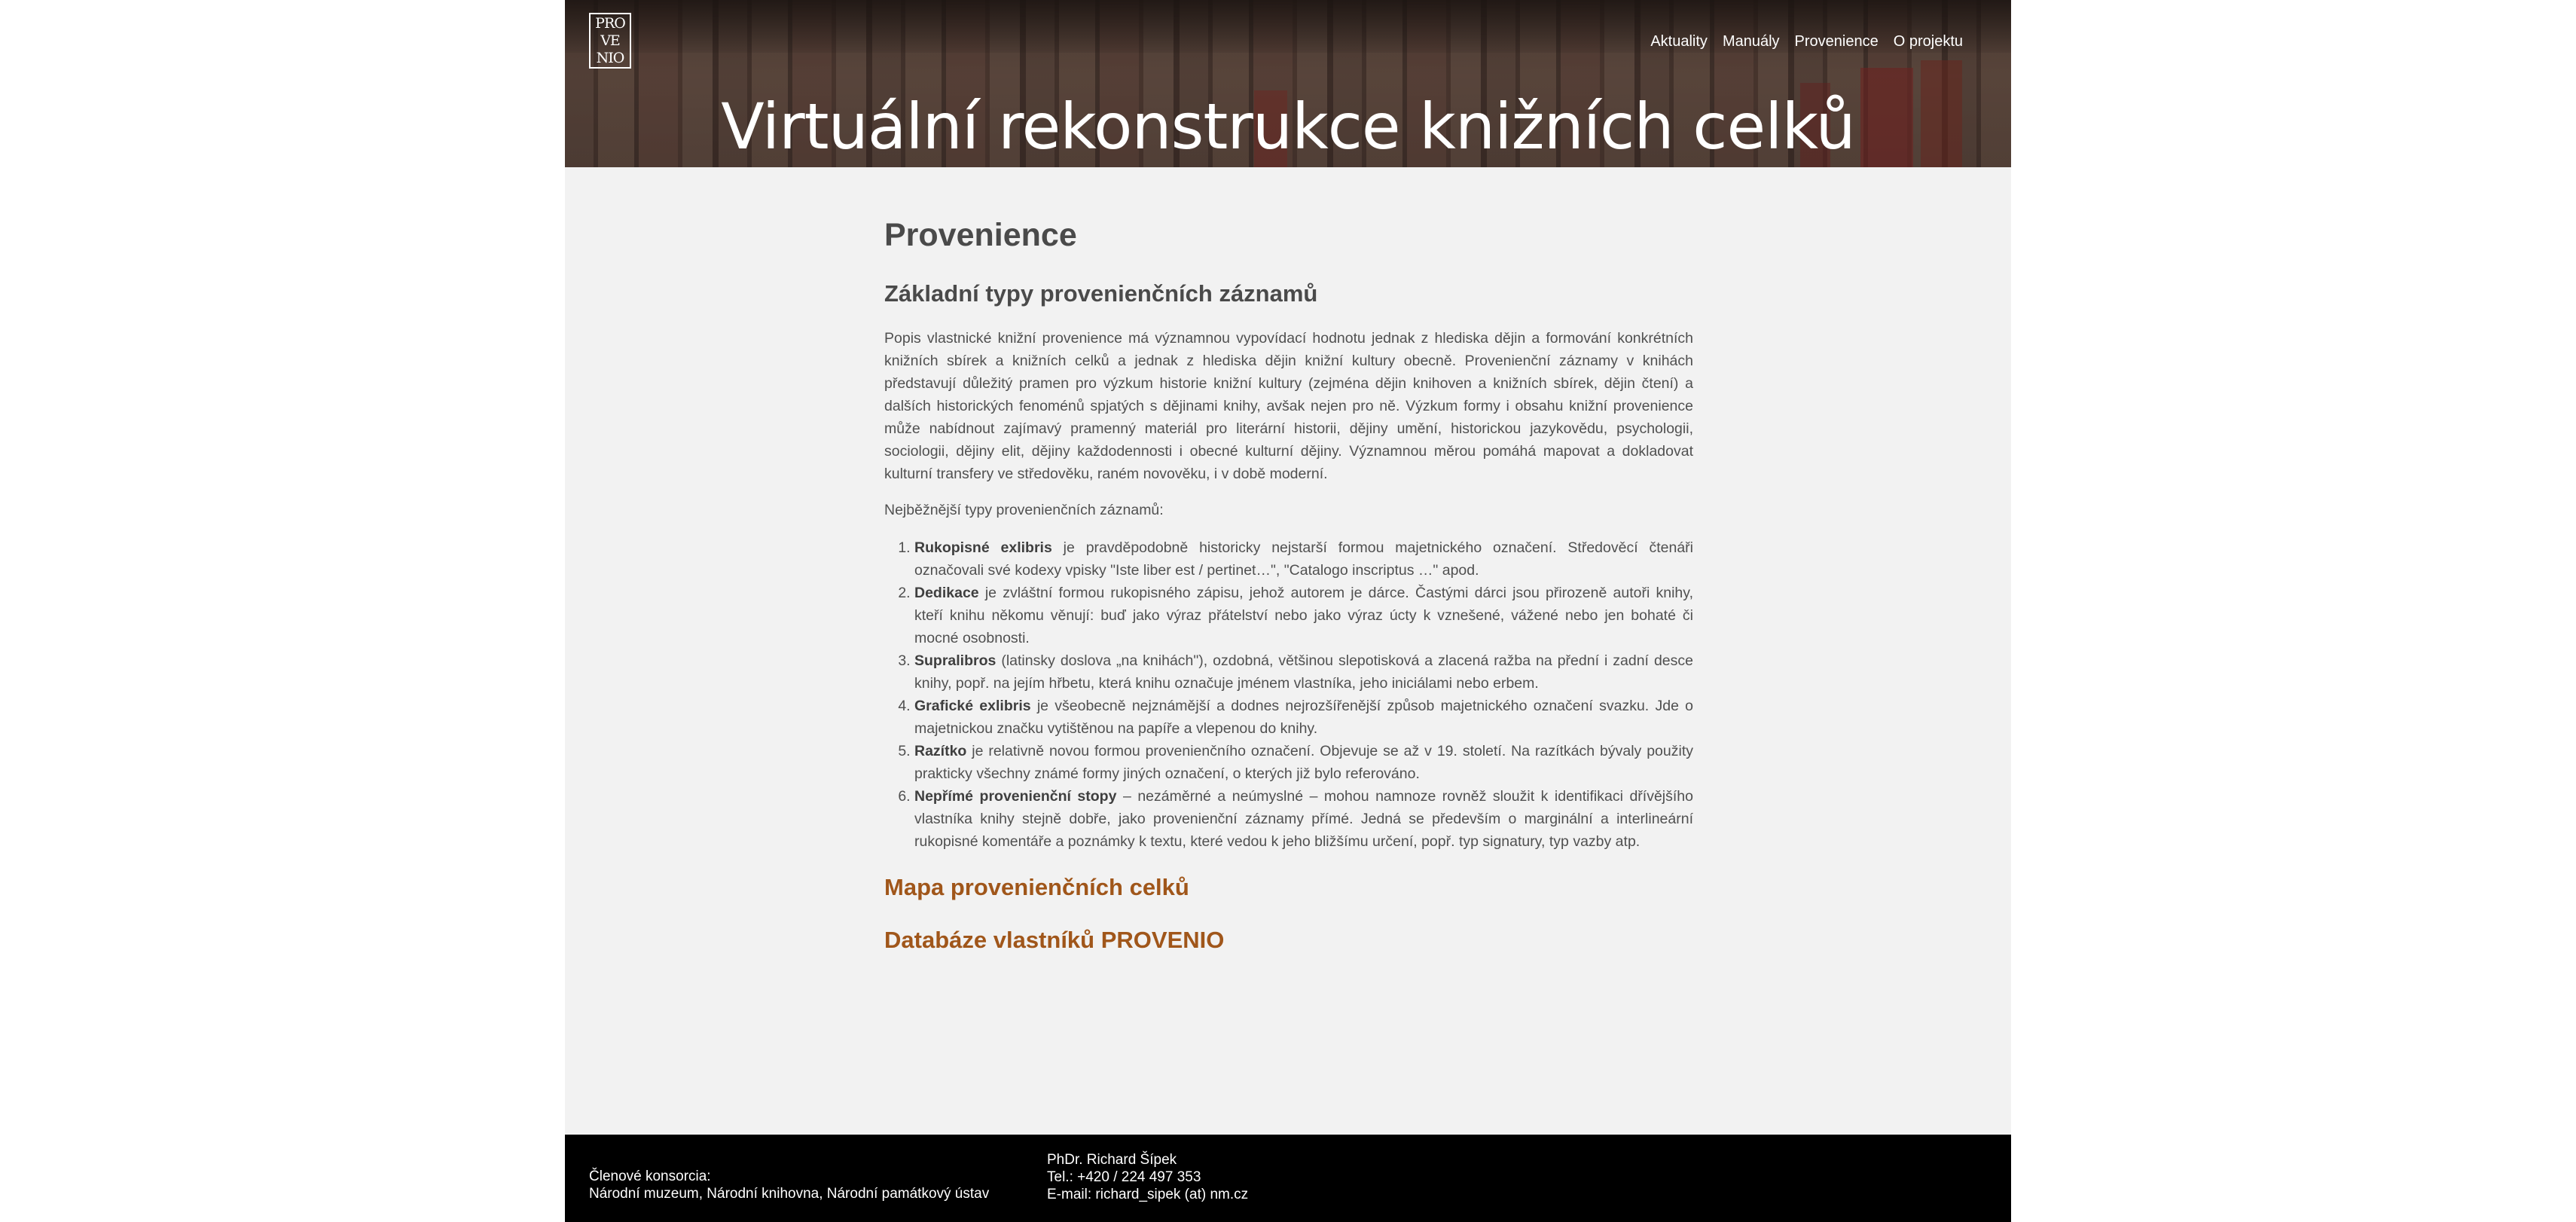 The height and width of the screenshot is (1222, 2576). Describe the element at coordinates (1288, 940) in the screenshot. I see `owners-database-link: Databáze vlastníků PROVENIO` at that location.